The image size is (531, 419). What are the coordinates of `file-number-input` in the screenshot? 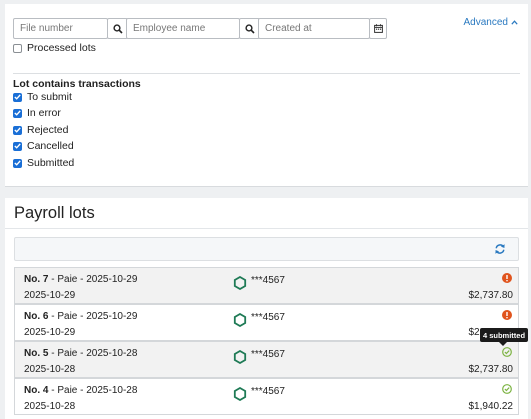 It's located at (60, 28).